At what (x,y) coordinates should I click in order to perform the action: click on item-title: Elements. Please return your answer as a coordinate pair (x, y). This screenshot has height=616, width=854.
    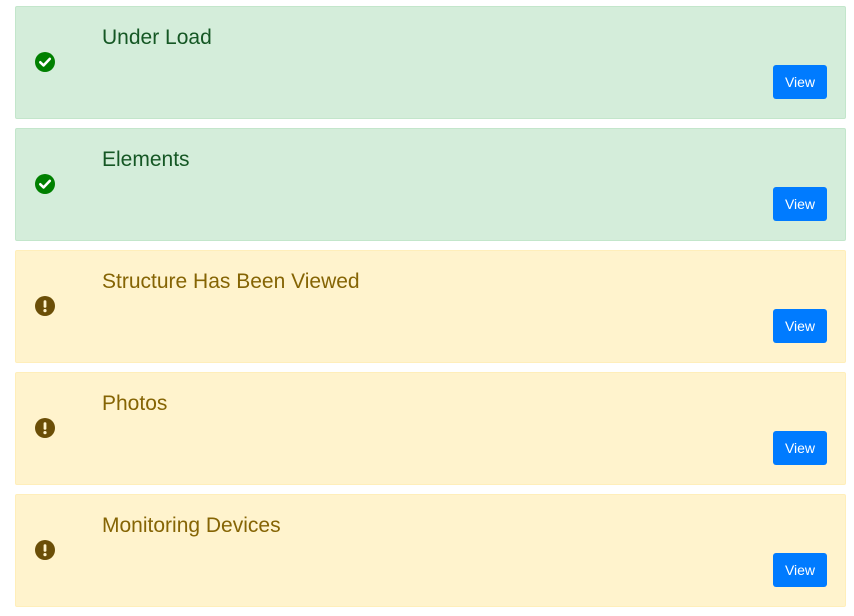
    Looking at the image, I should click on (146, 159).